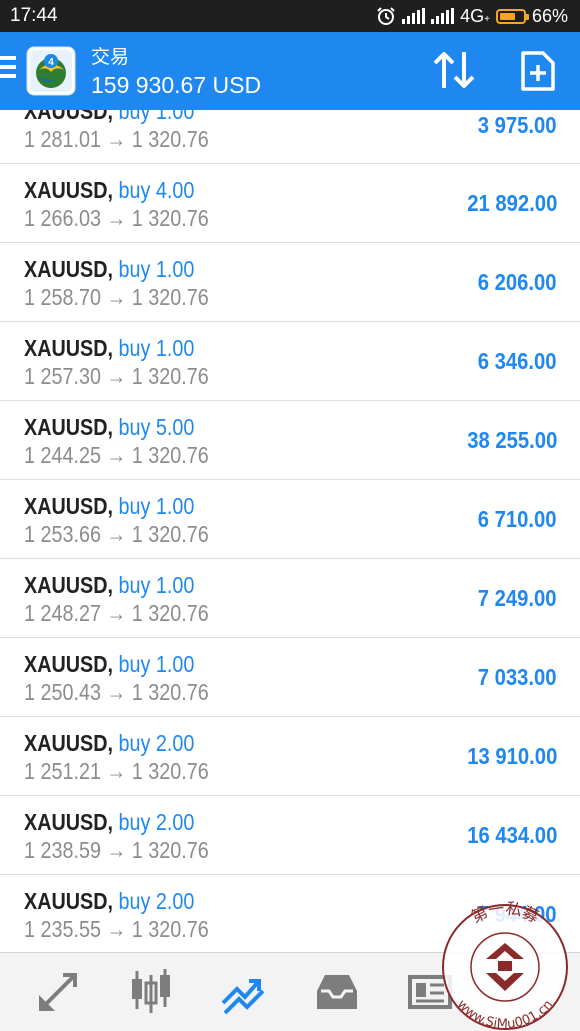 This screenshot has width=580, height=1031. Describe the element at coordinates (290, 16) in the screenshot. I see `status-bar: 17:44 4G+ 66%` at that location.